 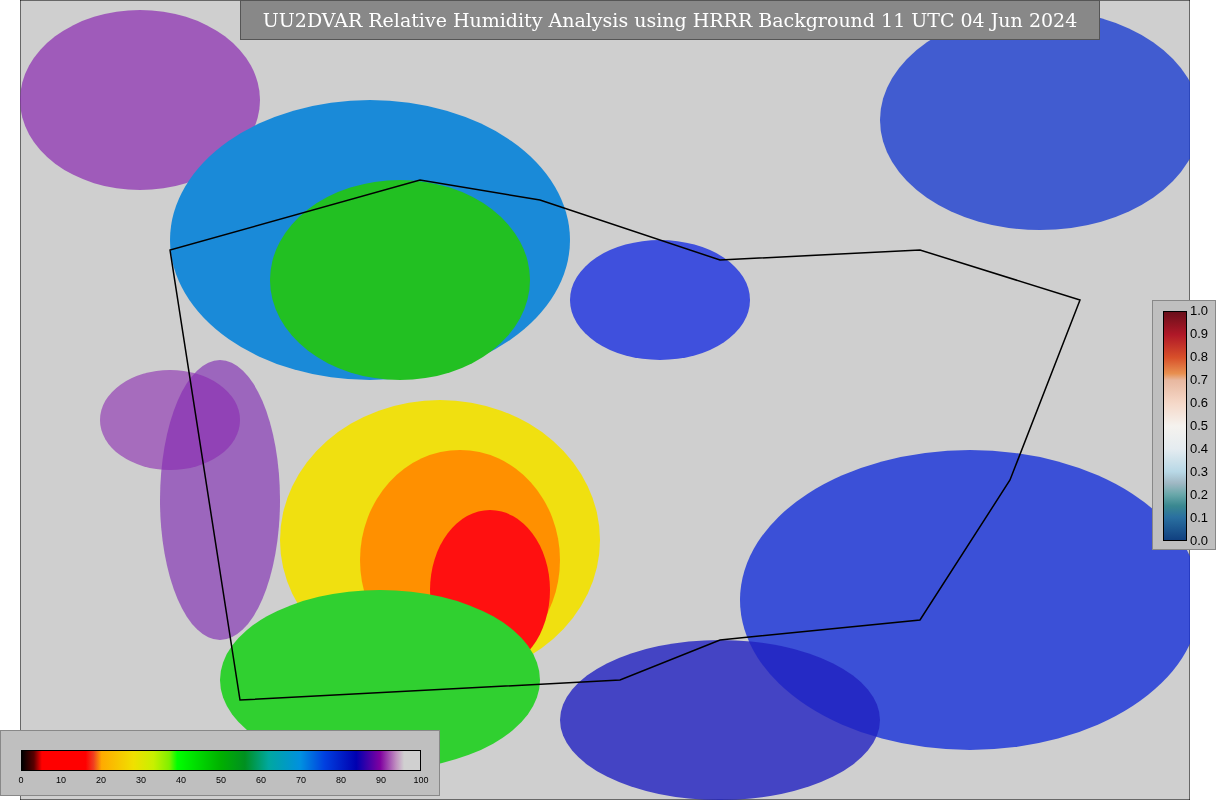 What do you see at coordinates (1199, 334) in the screenshot?
I see `tick-label: 0.9` at bounding box center [1199, 334].